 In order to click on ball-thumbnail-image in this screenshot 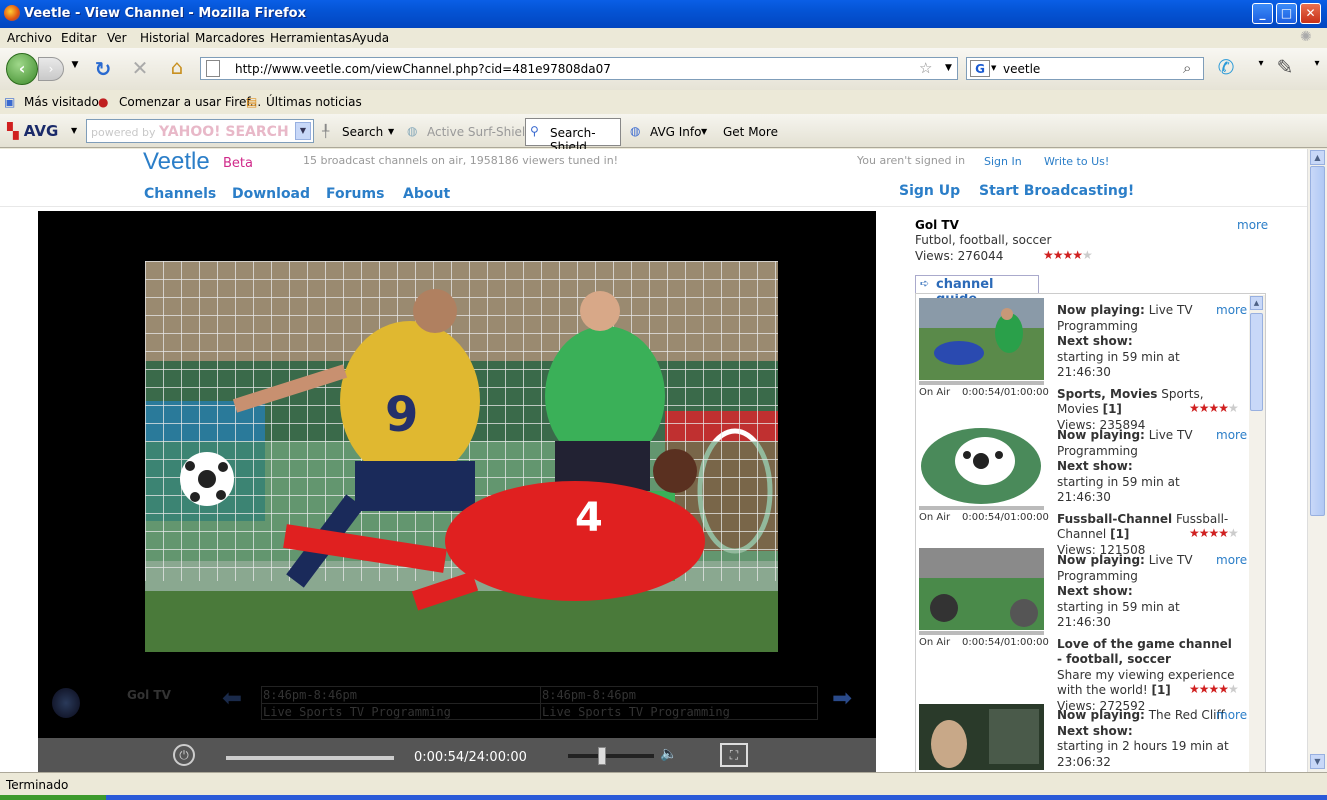, I will do `click(981, 464)`.